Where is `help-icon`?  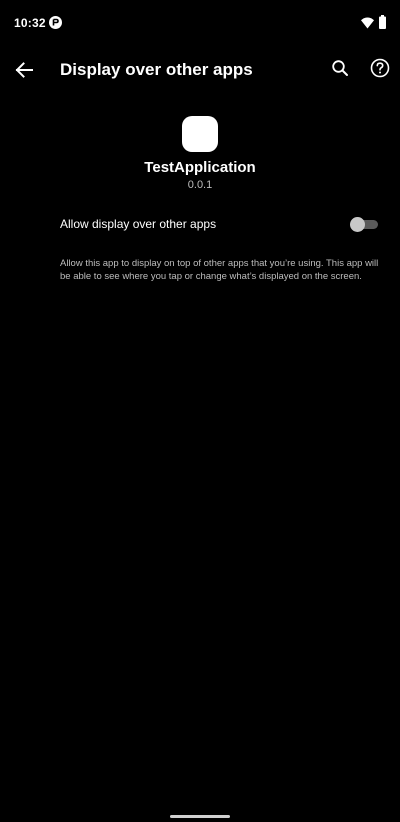
help-icon is located at coordinates (380, 70).